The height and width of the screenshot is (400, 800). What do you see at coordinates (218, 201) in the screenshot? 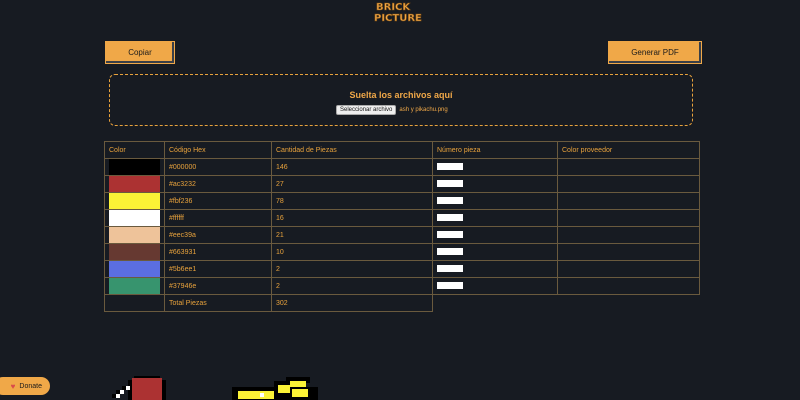
I see `hex-code-cell: #fbf236` at bounding box center [218, 201].